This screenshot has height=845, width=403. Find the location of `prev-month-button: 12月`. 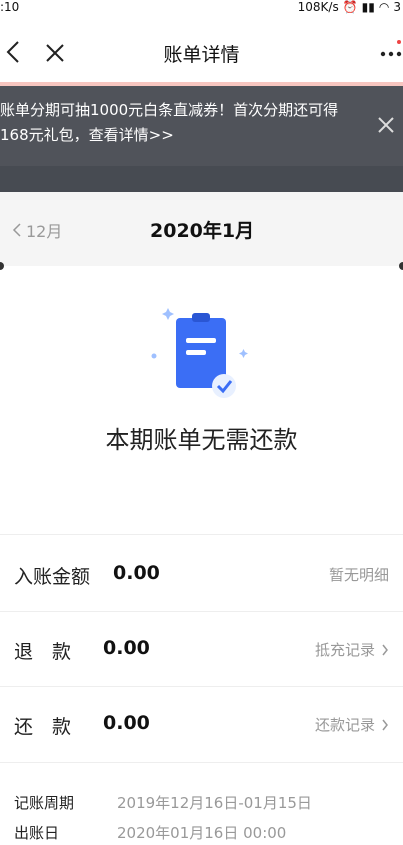

prev-month-button: 12月 is located at coordinates (37, 230).